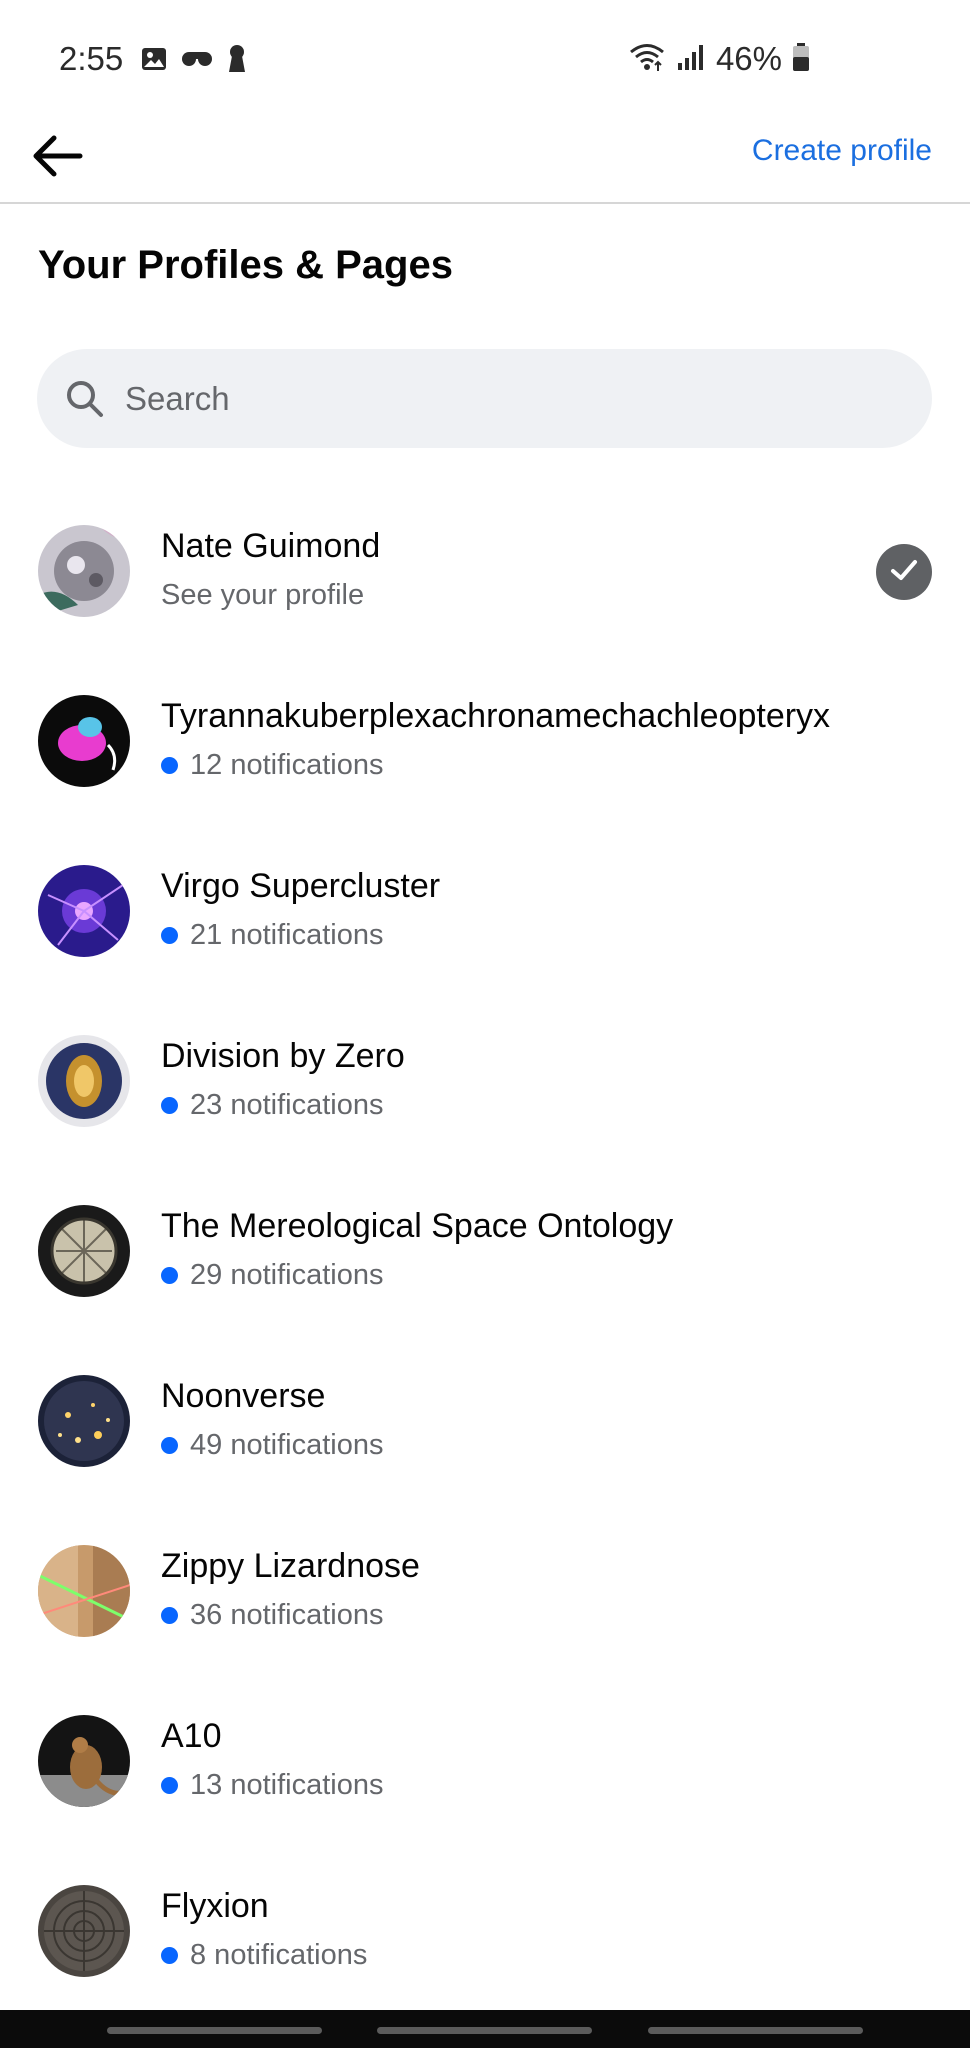 The width and height of the screenshot is (970, 2048). Describe the element at coordinates (496, 716) in the screenshot. I see `profile-name: Tyrannakuberplexachronamechachleopteryx` at that location.